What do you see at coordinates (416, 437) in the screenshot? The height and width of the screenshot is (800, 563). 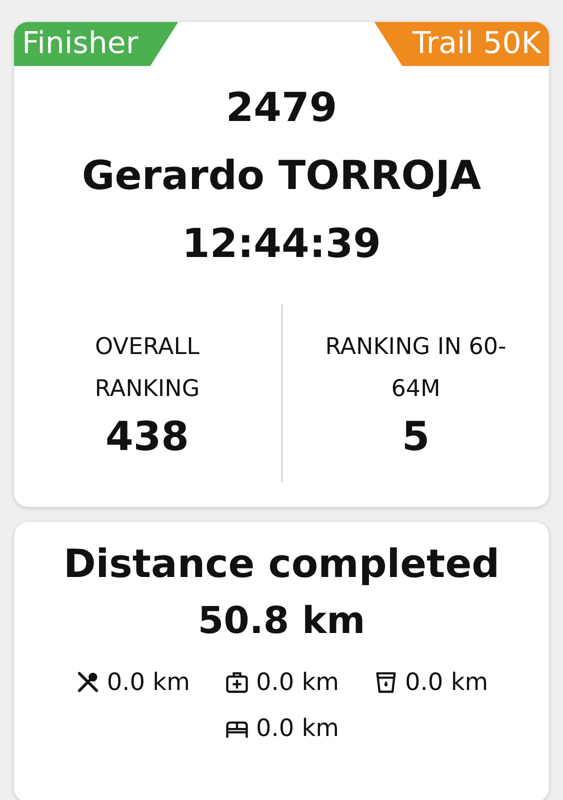 I see `ranking-value: 5` at bounding box center [416, 437].